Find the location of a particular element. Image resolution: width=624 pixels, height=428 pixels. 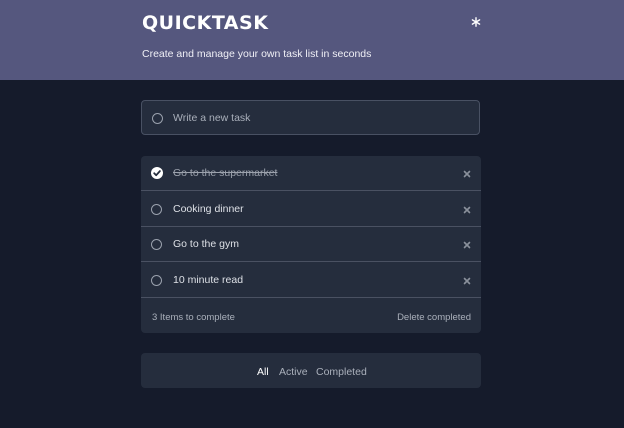

task-label: 10 minute read is located at coordinates (208, 279).